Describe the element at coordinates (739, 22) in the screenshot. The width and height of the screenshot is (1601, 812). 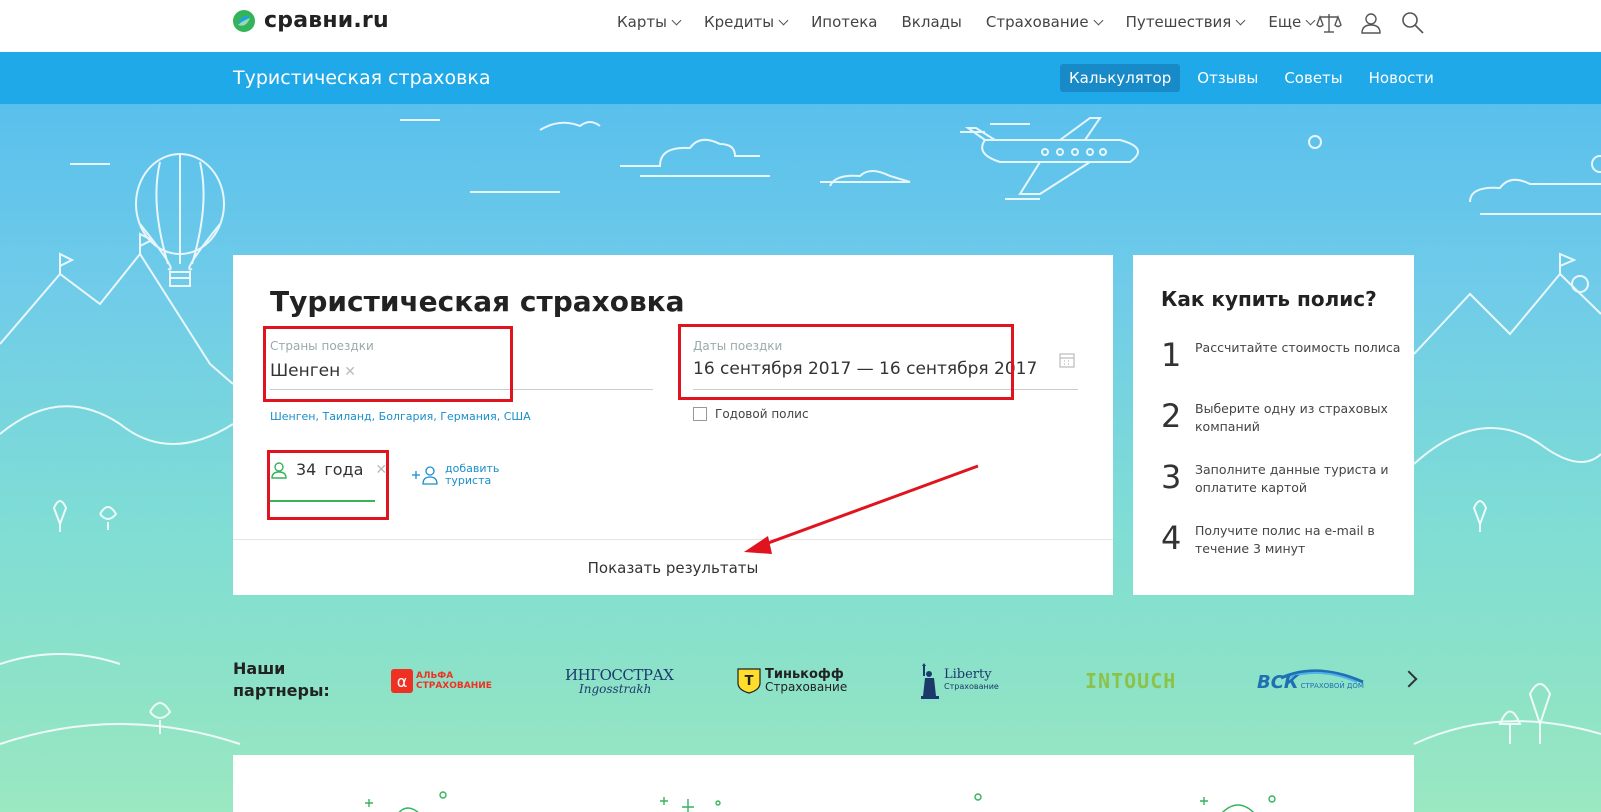
I see `nav-label: Кредиты` at that location.